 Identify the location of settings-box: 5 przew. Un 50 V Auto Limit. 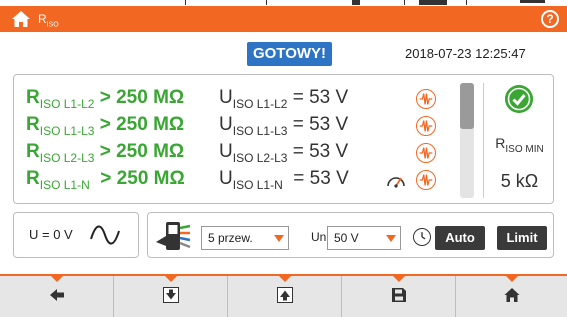
(350, 235).